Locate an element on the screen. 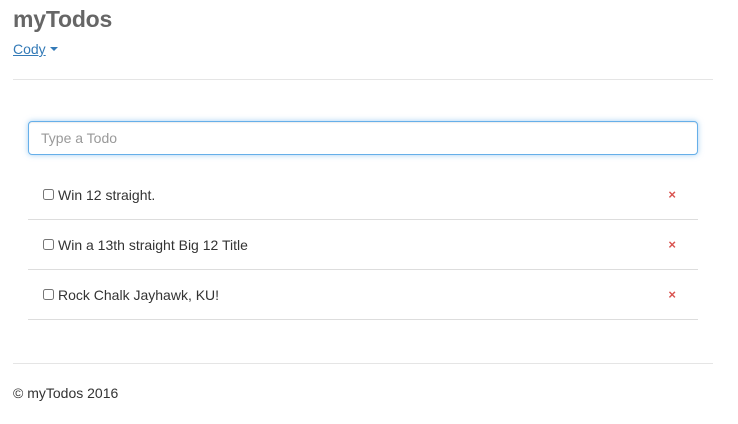 The width and height of the screenshot is (738, 424). todo-text: Win 12 straight. is located at coordinates (107, 194).